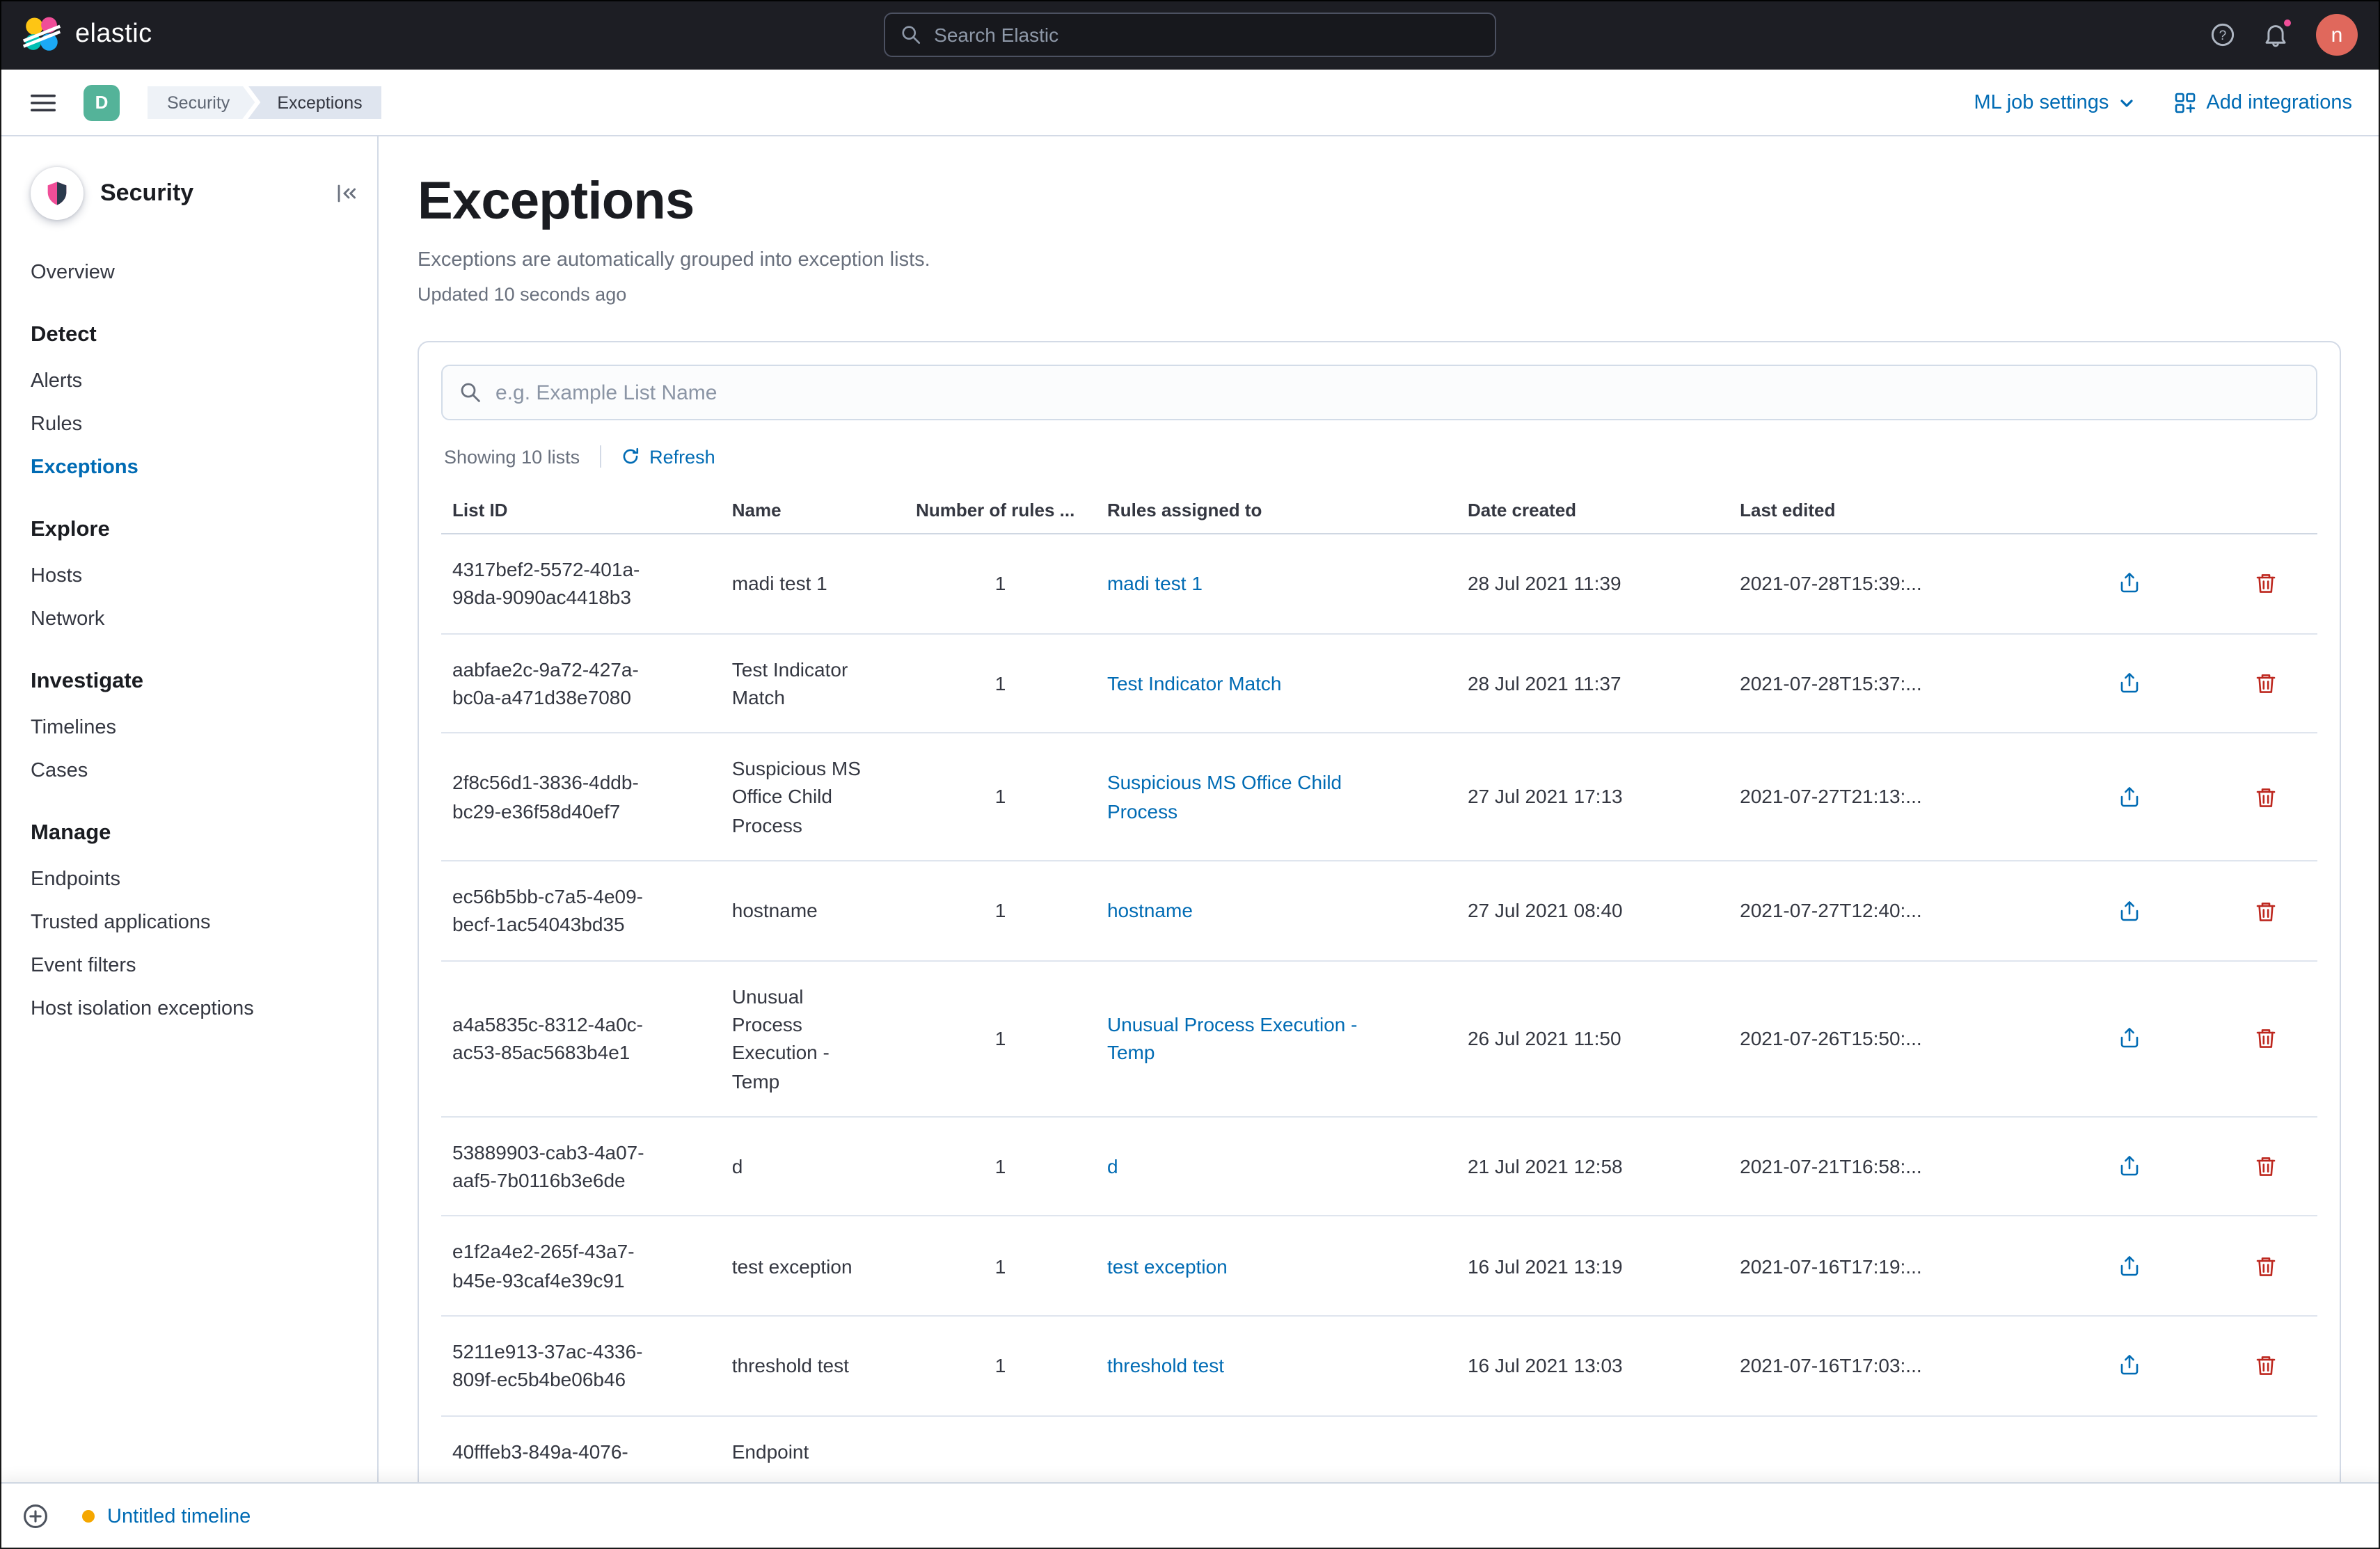  I want to click on notifications-button, so click(2278, 32).